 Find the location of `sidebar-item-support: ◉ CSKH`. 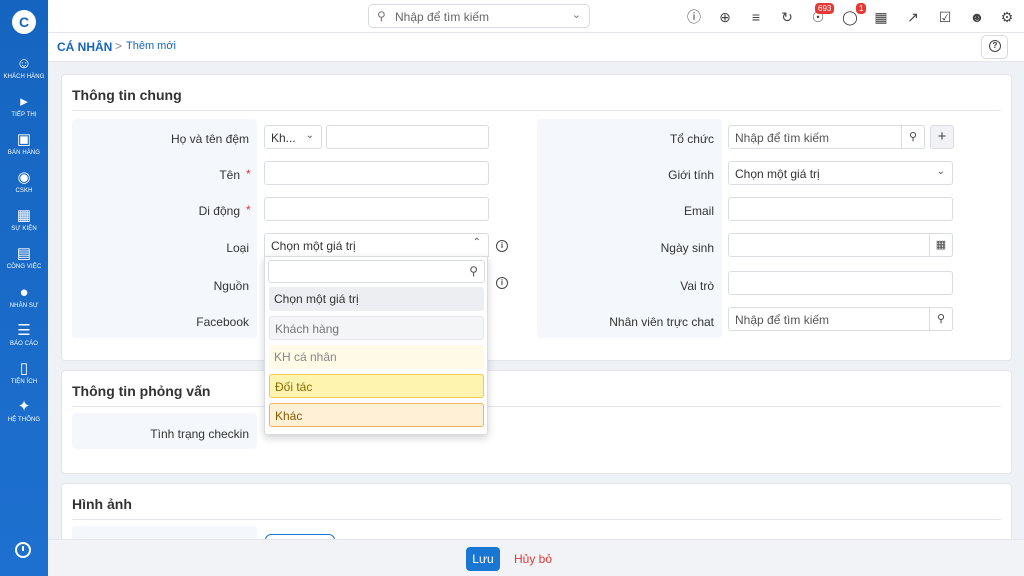

sidebar-item-support: ◉ CSKH is located at coordinates (24, 181).